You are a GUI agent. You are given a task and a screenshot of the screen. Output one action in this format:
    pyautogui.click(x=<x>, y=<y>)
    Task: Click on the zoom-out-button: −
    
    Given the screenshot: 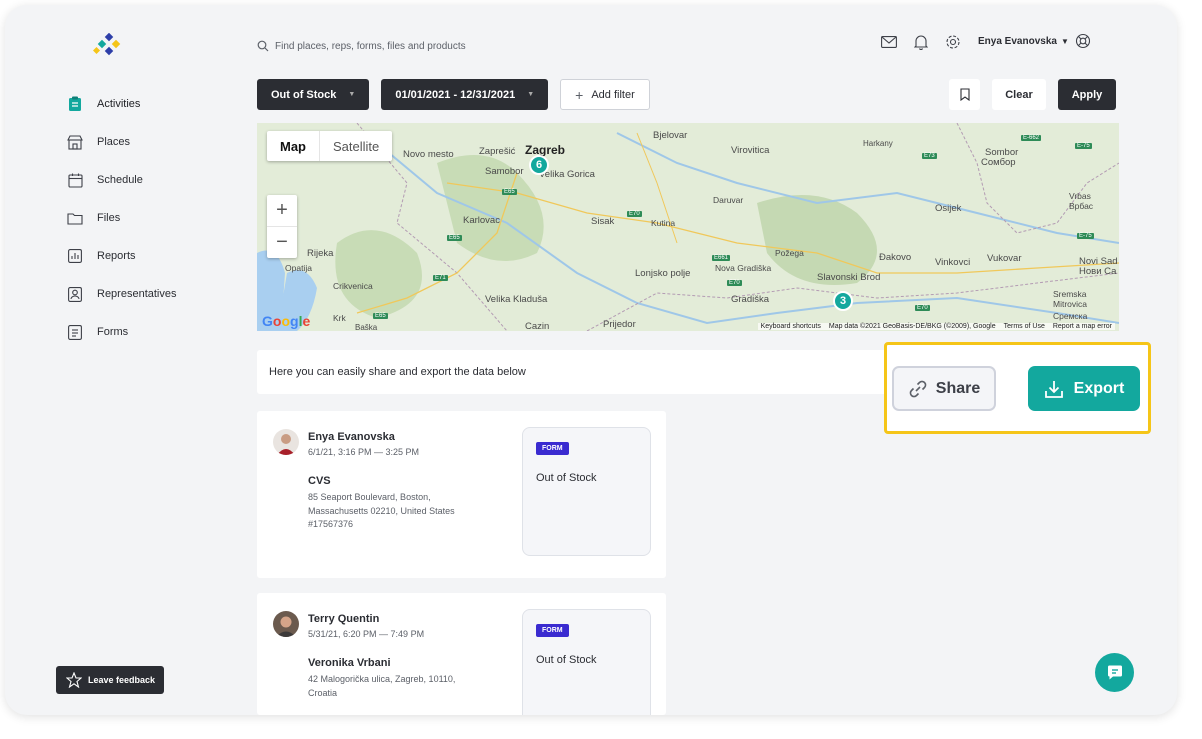 What is the action you would take?
    pyautogui.click(x=282, y=242)
    